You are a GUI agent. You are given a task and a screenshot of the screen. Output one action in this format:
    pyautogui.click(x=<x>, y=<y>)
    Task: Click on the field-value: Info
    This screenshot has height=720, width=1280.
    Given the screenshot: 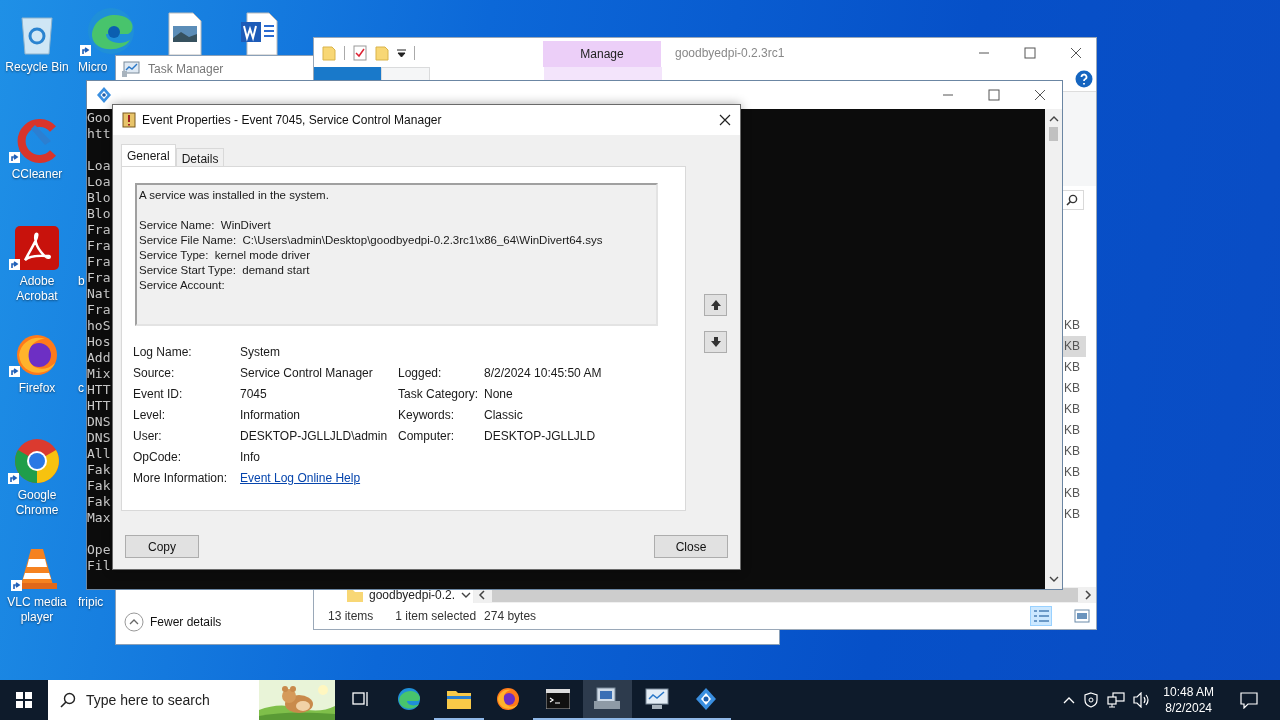 What is the action you would take?
    pyautogui.click(x=250, y=456)
    